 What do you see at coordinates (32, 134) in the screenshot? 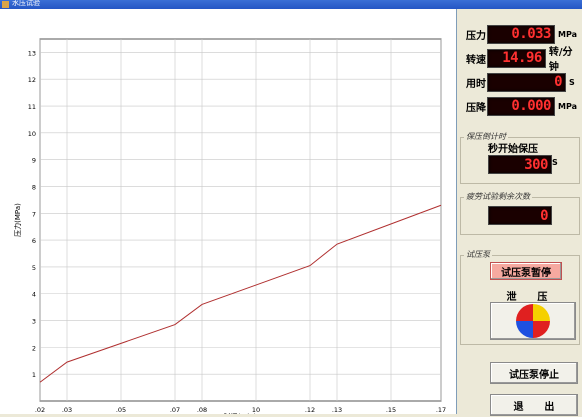
I see `y-tick-label: 10` at bounding box center [32, 134].